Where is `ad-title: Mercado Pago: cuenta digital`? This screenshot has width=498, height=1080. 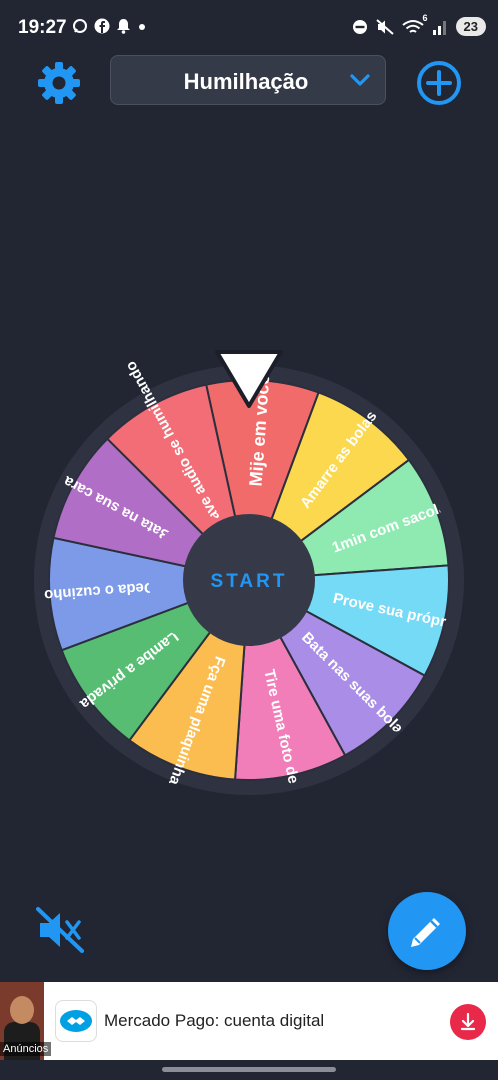
ad-title: Mercado Pago: cuenta digital is located at coordinates (214, 1021).